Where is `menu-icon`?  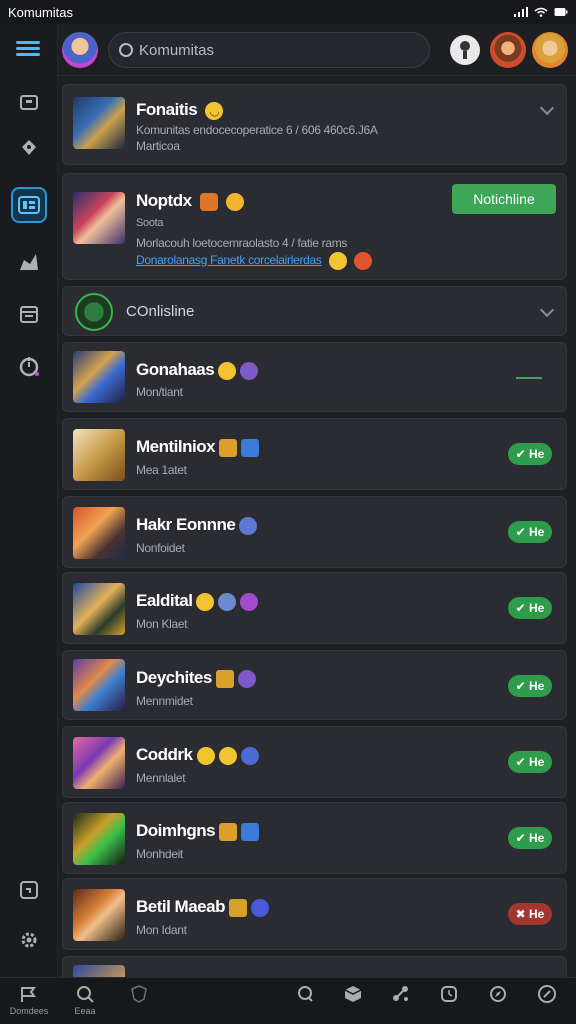 menu-icon is located at coordinates (28, 48).